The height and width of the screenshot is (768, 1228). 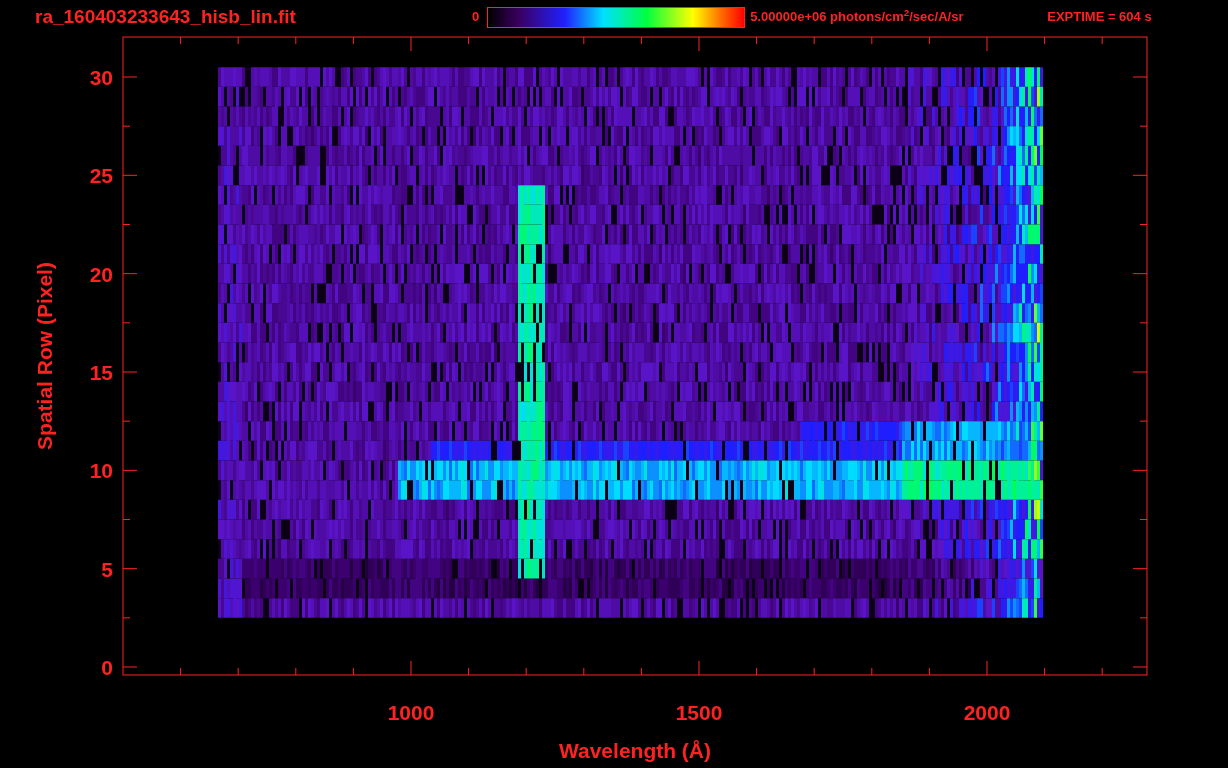 What do you see at coordinates (44, 356) in the screenshot?
I see `y-axis-label: Spatial Row (Pixel)` at bounding box center [44, 356].